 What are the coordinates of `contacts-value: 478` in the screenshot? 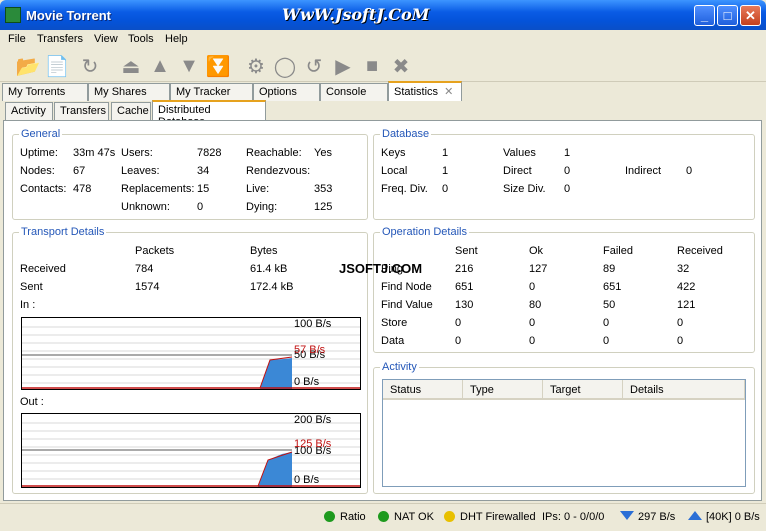 It's located at (82, 189).